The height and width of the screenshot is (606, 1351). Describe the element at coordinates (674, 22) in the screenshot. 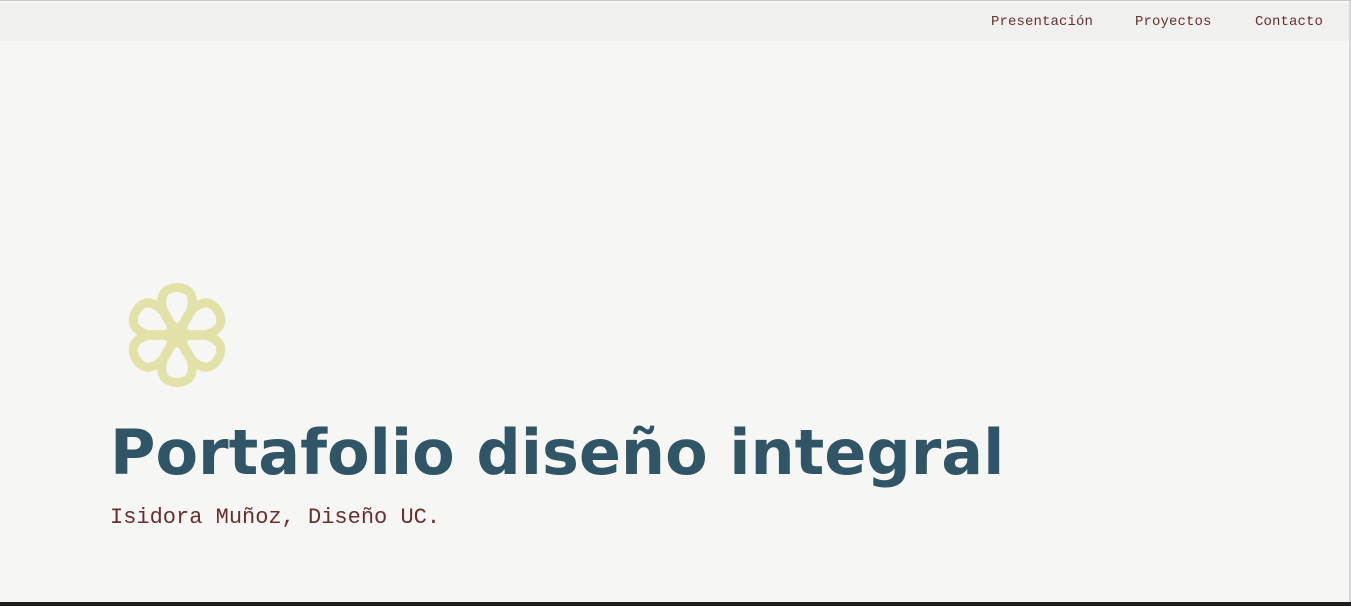

I see `top-navbar: Presentación Proyectos Contacto` at that location.